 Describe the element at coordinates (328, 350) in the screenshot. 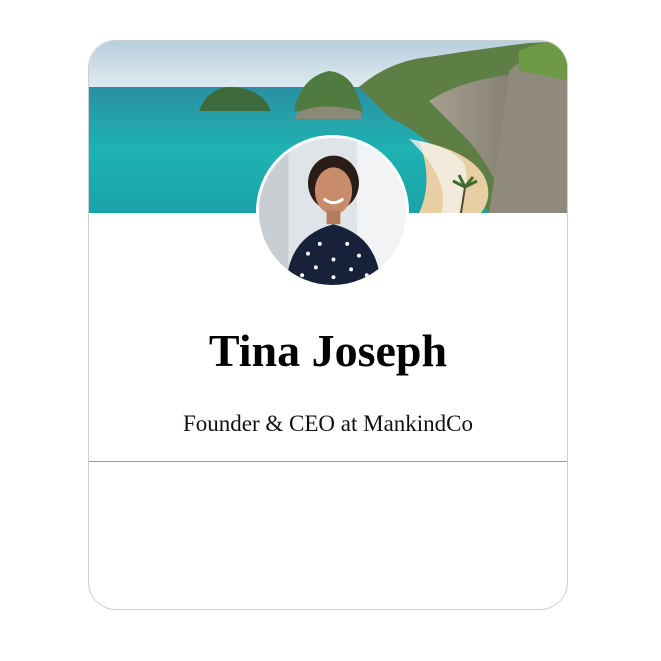

I see `profile-name: Tina Joseph` at that location.